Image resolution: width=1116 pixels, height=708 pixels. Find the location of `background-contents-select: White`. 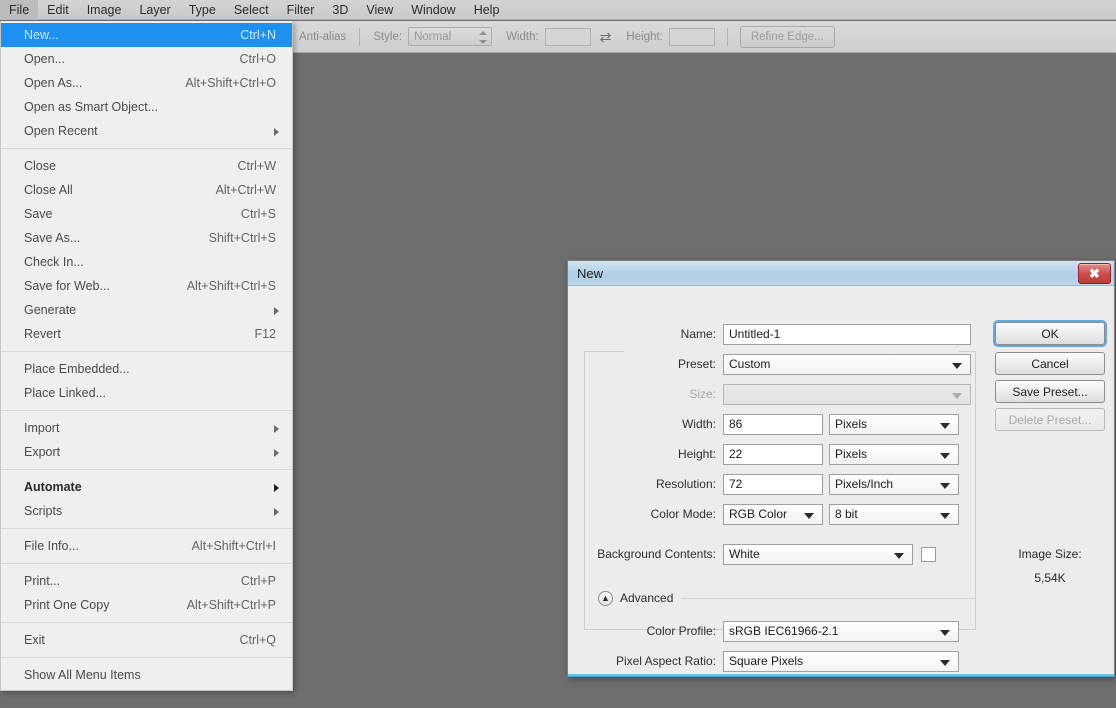

background-contents-select: White is located at coordinates (818, 554).